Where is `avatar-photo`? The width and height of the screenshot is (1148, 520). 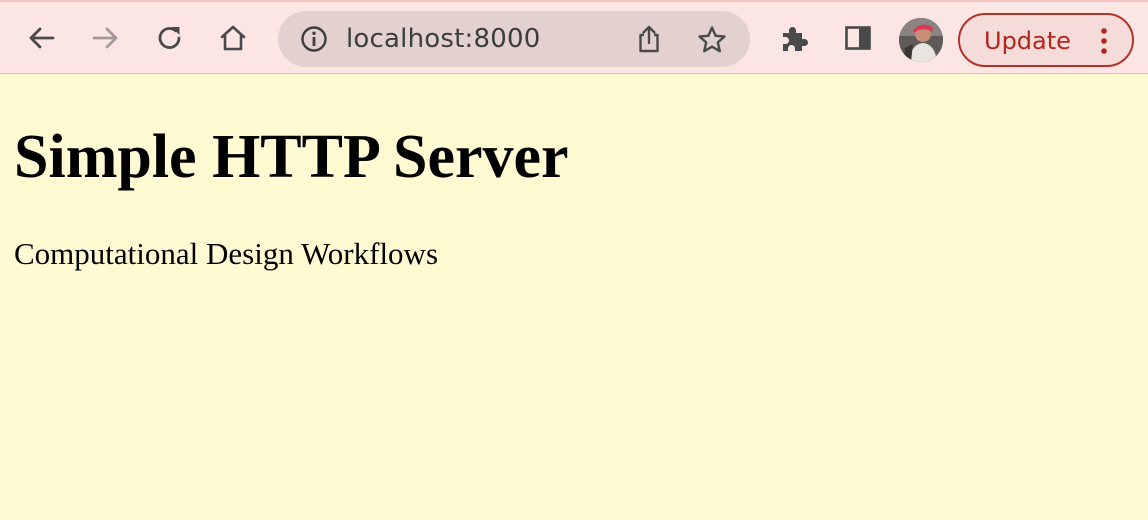
avatar-photo is located at coordinates (921, 40).